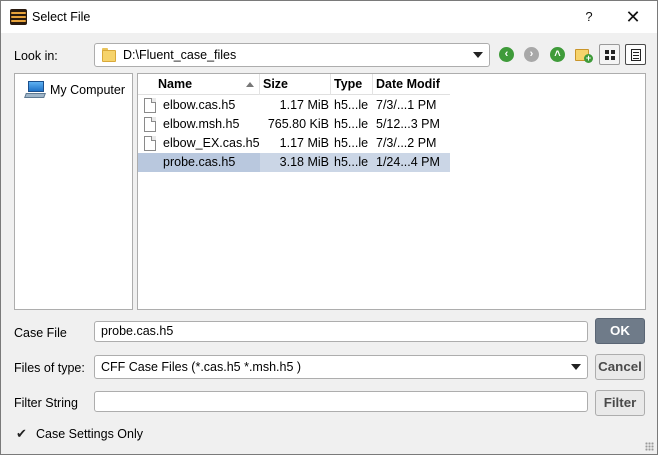  Describe the element at coordinates (298, 124) in the screenshot. I see `file-size: 765.80 KiB` at that location.